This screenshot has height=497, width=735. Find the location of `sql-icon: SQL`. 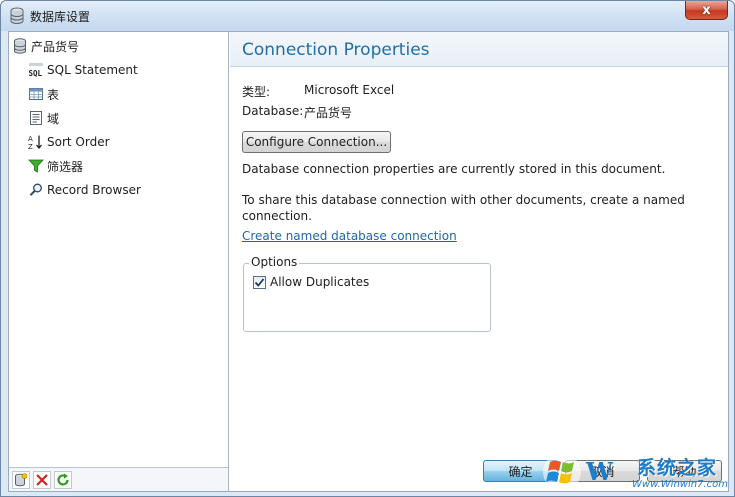

sql-icon: SQL is located at coordinates (36, 70).